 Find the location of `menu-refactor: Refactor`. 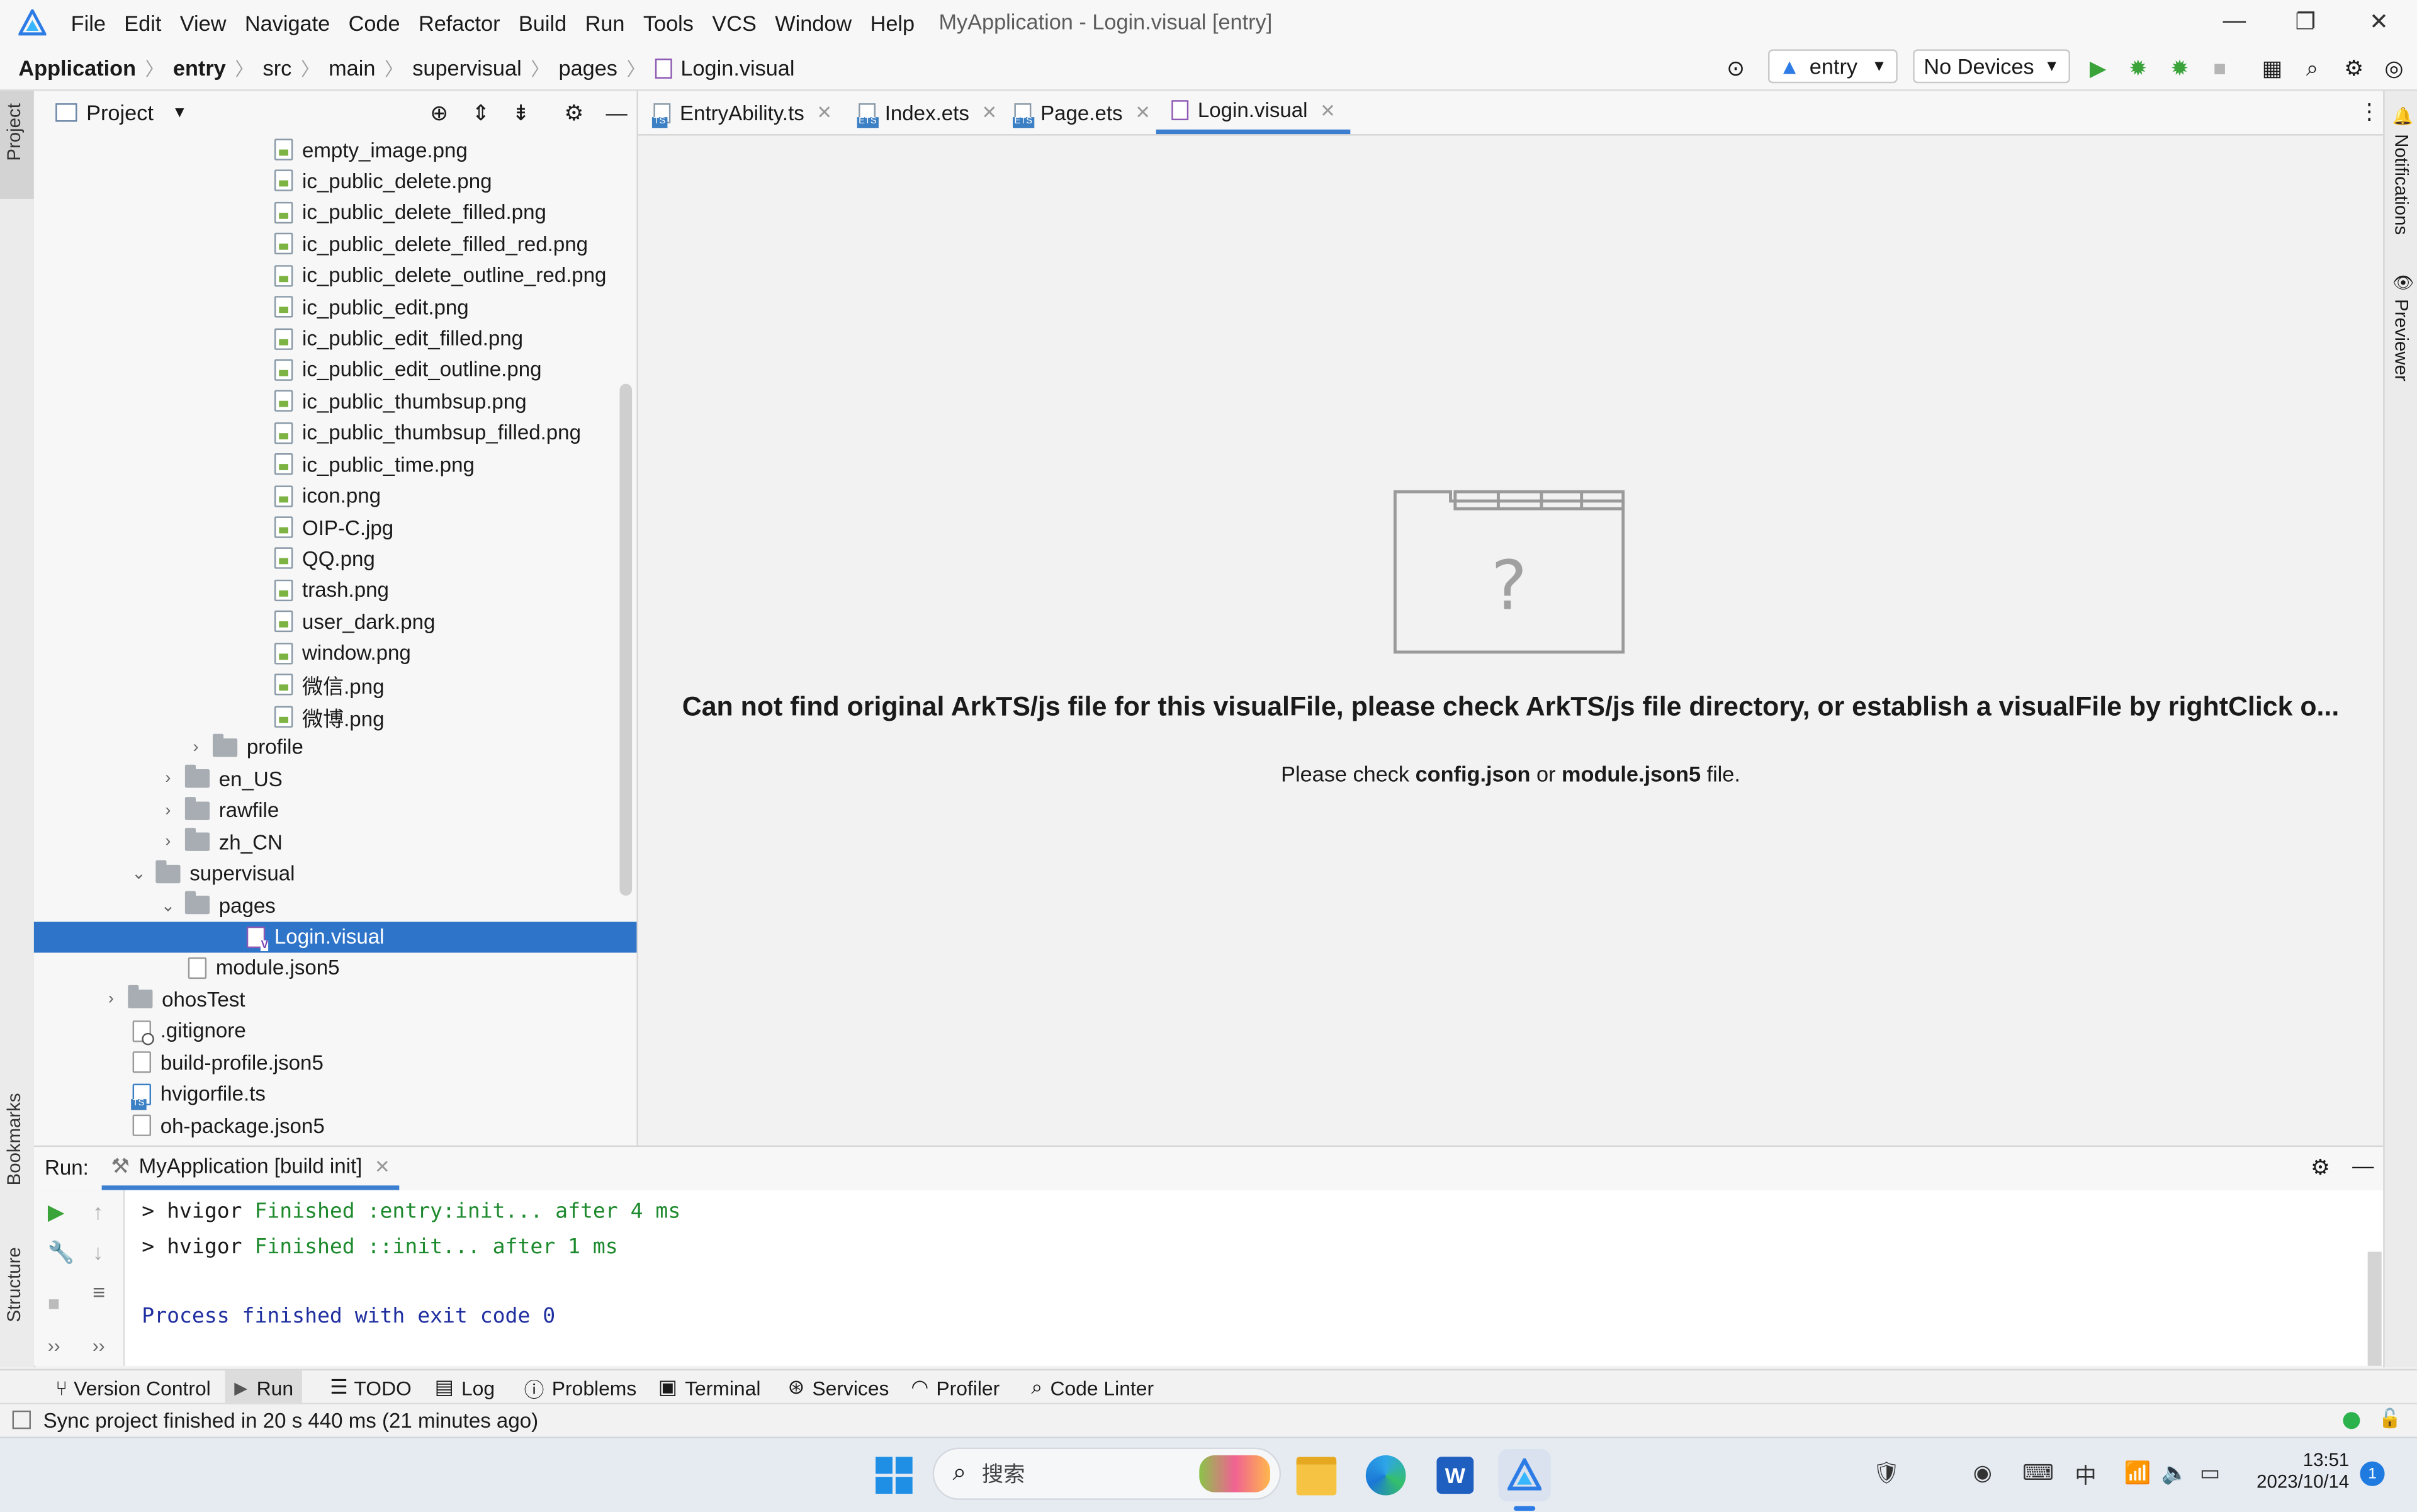

menu-refactor: Refactor is located at coordinates (459, 23).